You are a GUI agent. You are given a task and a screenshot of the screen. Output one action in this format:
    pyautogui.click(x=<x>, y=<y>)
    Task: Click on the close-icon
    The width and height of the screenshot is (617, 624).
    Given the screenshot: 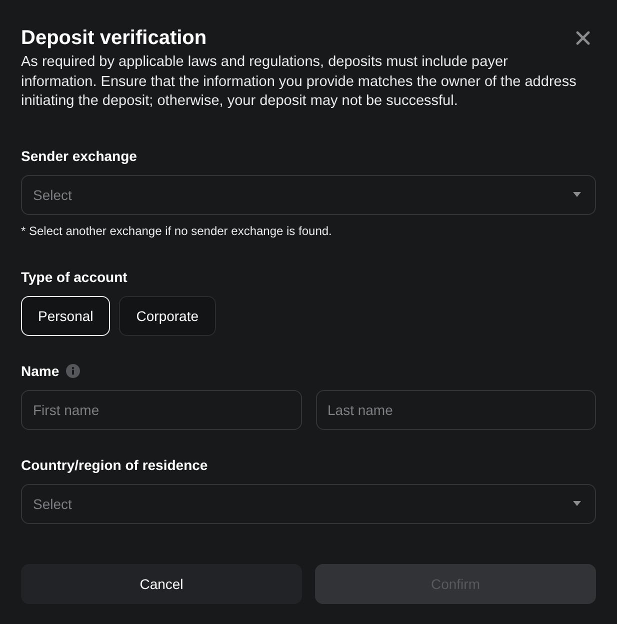 What is the action you would take?
    pyautogui.click(x=583, y=38)
    